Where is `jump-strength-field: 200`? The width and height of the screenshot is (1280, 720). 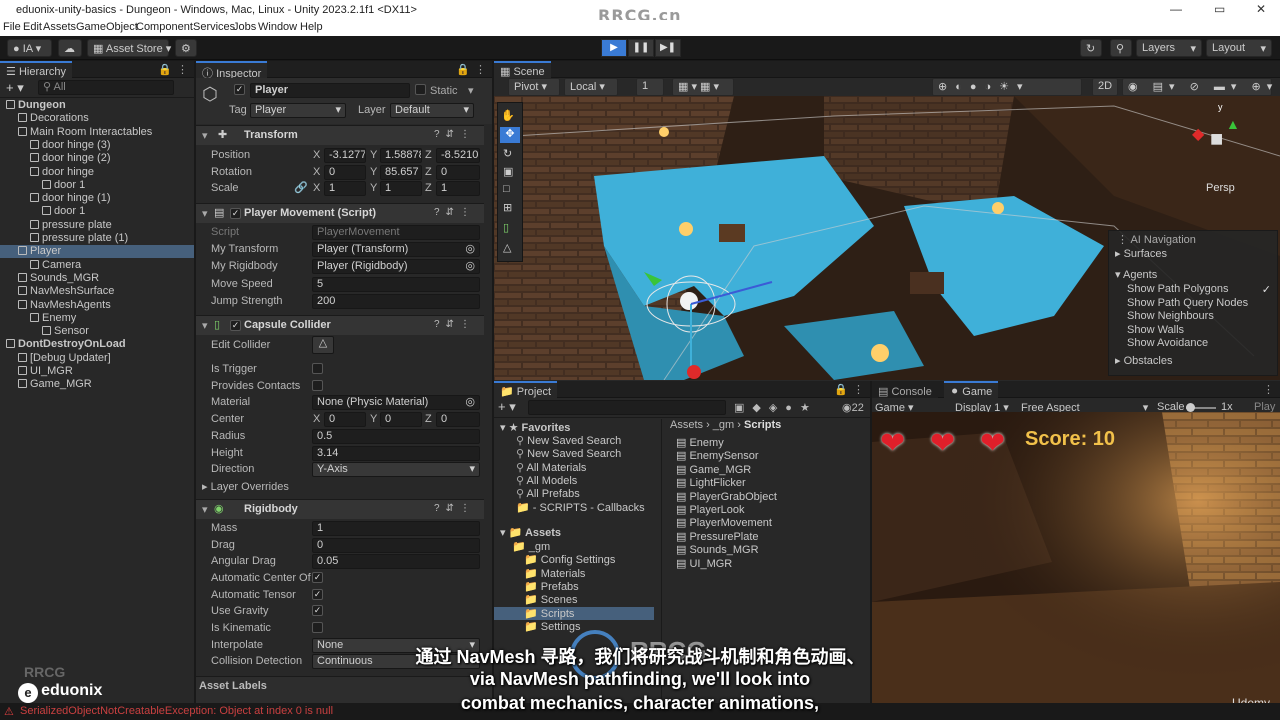 jump-strength-field: 200 is located at coordinates (396, 301).